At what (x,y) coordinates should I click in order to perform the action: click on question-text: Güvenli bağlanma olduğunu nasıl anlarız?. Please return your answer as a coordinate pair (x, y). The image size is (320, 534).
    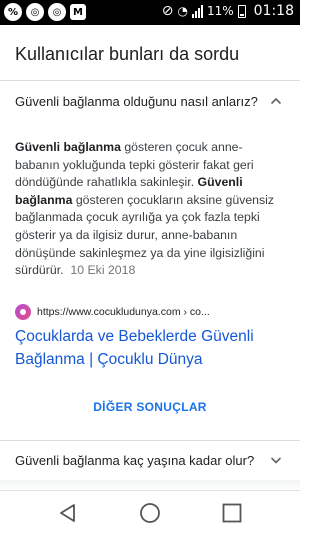
    Looking at the image, I should click on (136, 101).